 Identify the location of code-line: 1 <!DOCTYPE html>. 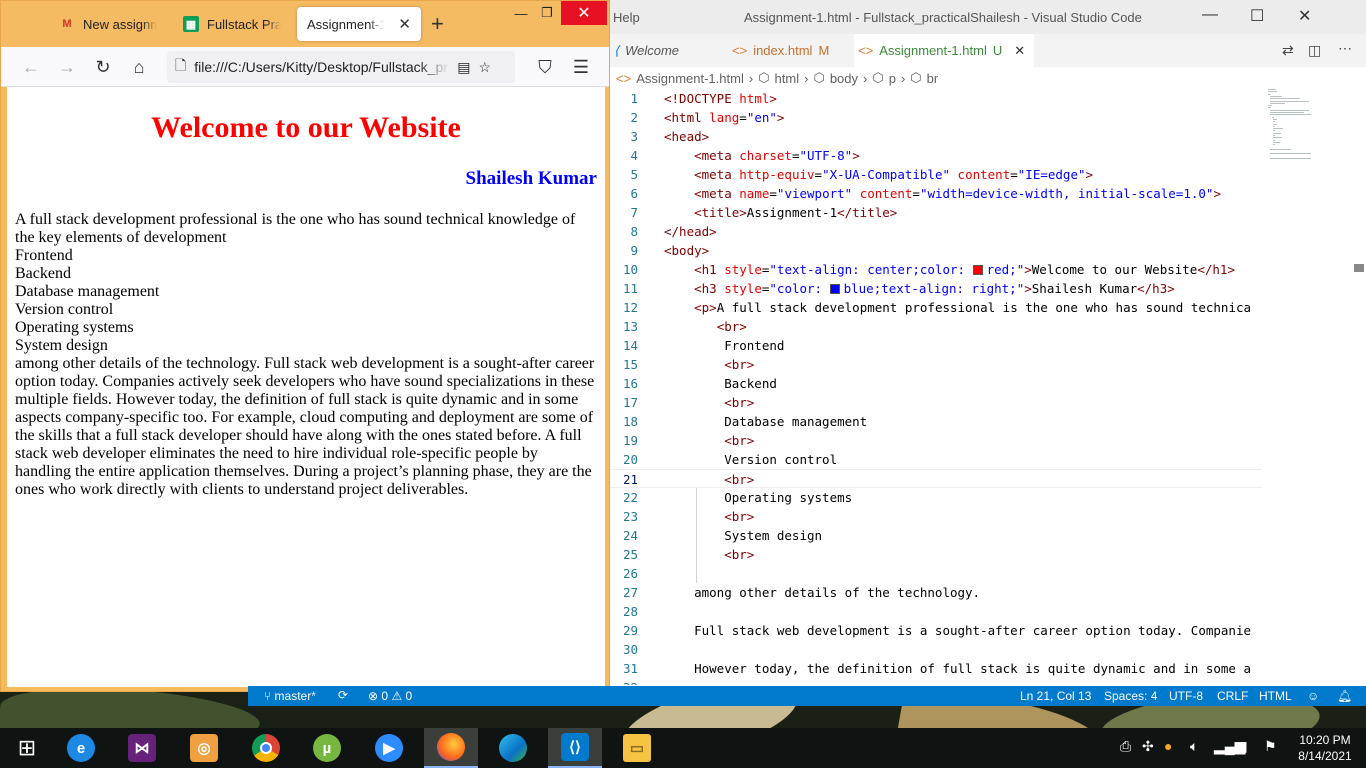
(936, 98).